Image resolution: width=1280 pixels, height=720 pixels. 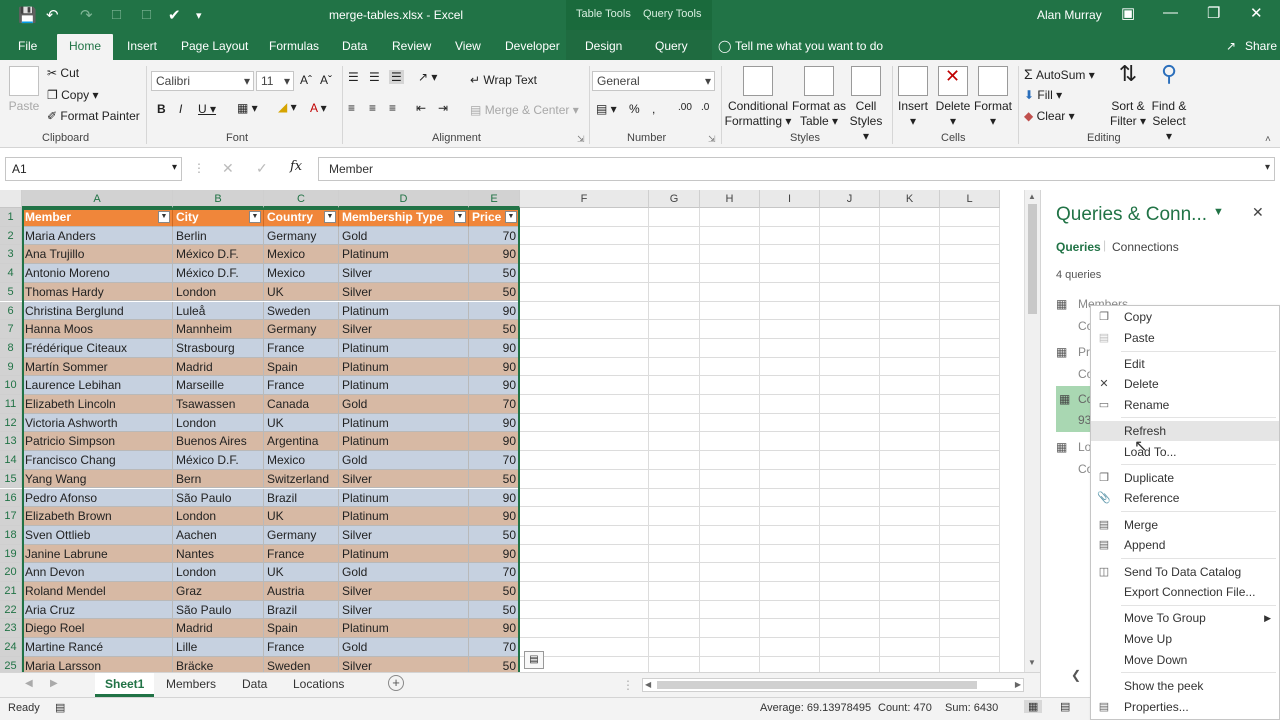 What do you see at coordinates (116, 14) in the screenshot?
I see `new-icon: □` at bounding box center [116, 14].